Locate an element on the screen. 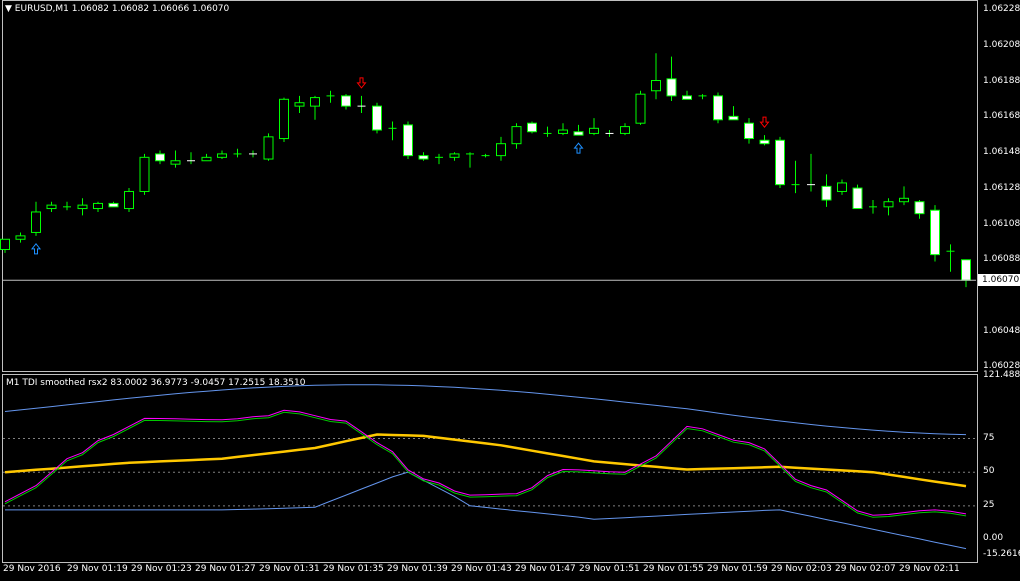  price-axis-label: 1.06228 is located at coordinates (1001, 9).